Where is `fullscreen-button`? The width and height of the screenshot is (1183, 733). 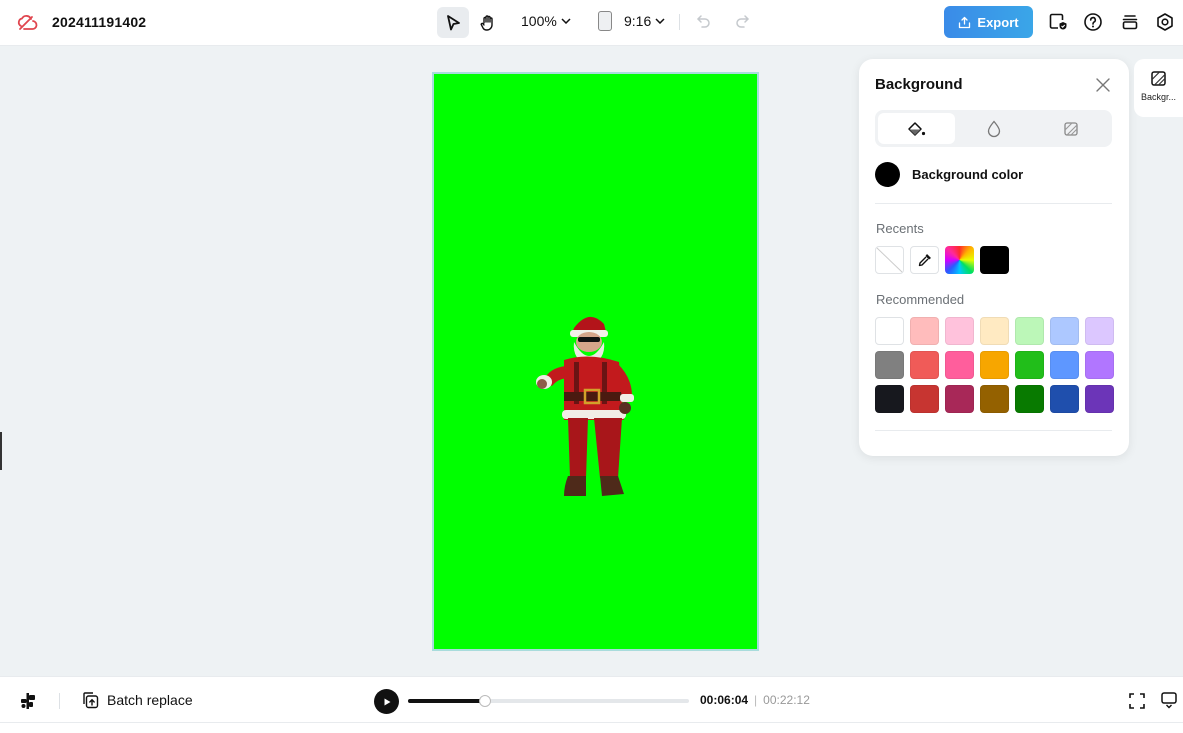
fullscreen-button is located at coordinates (1137, 701).